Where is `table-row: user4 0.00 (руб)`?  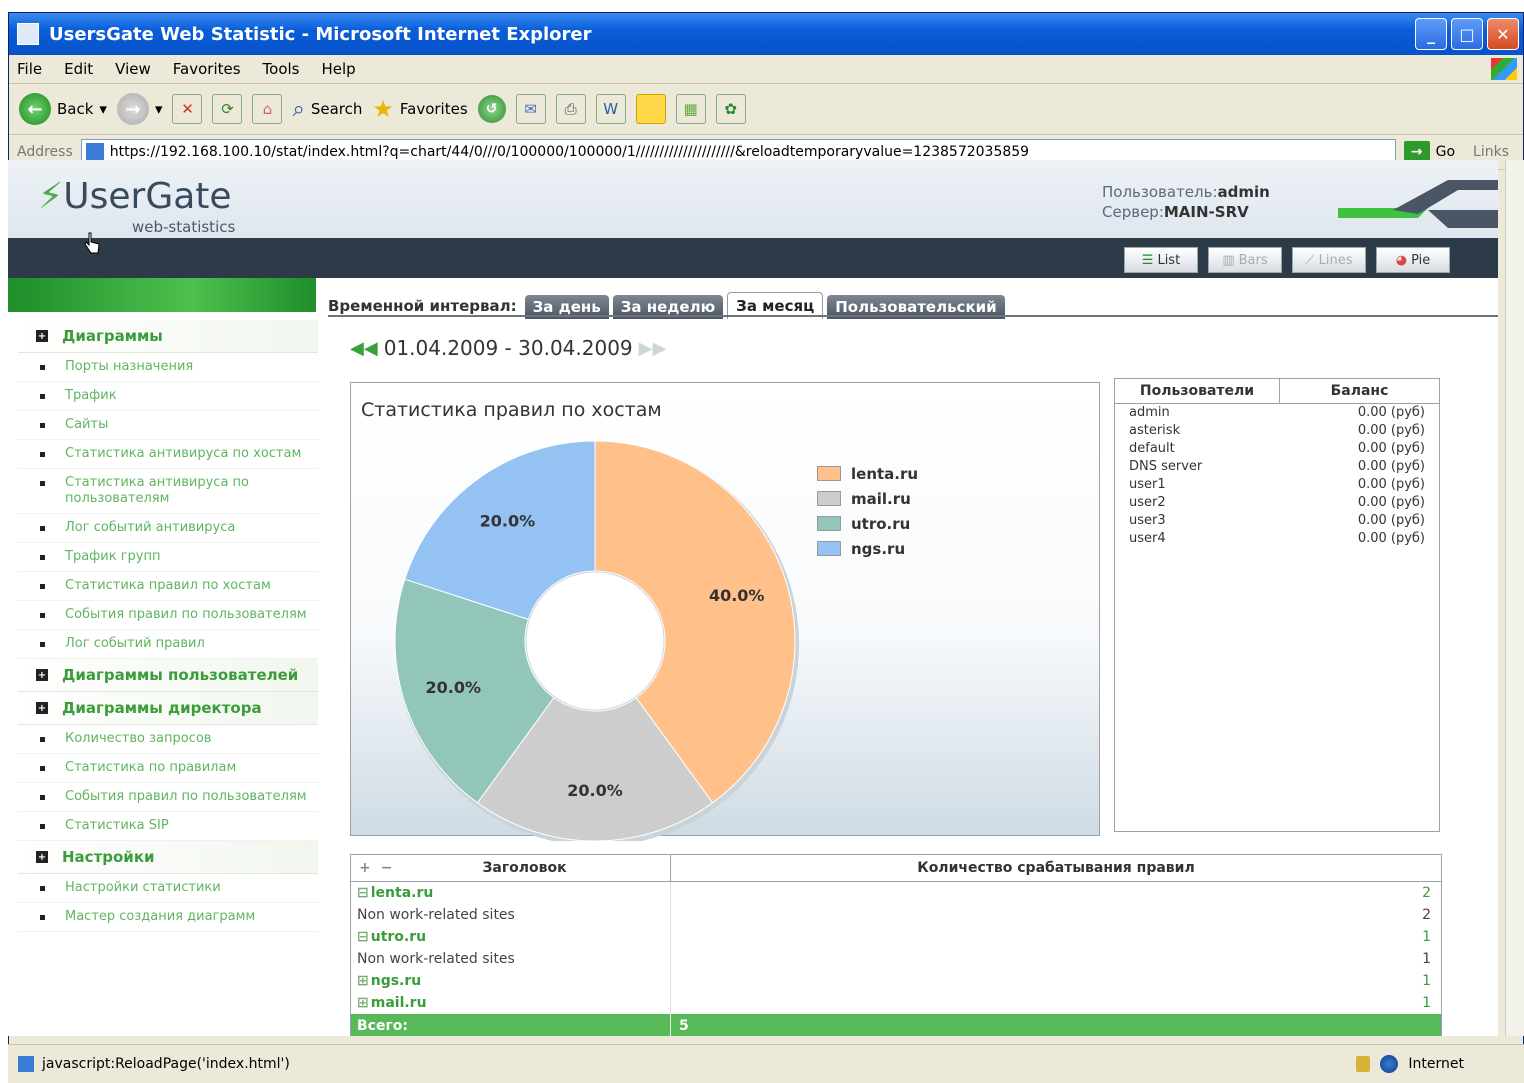 table-row: user4 0.00 (руб) is located at coordinates (1277, 539).